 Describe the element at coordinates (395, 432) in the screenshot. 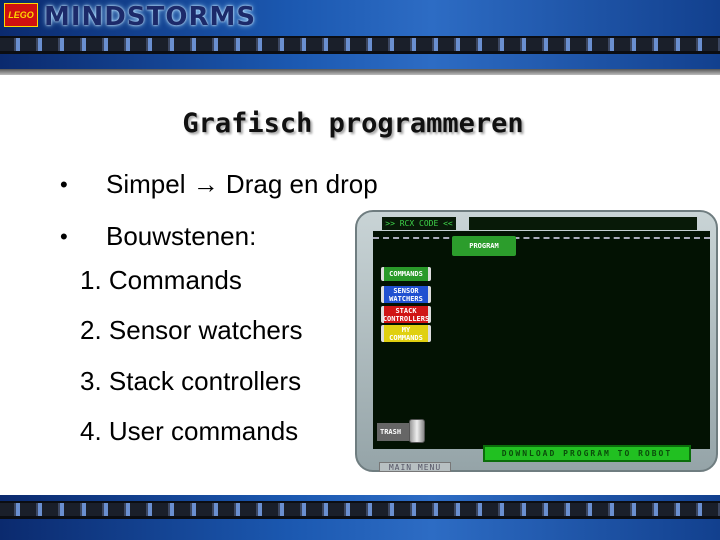

I see `trash-label: TRASH` at that location.